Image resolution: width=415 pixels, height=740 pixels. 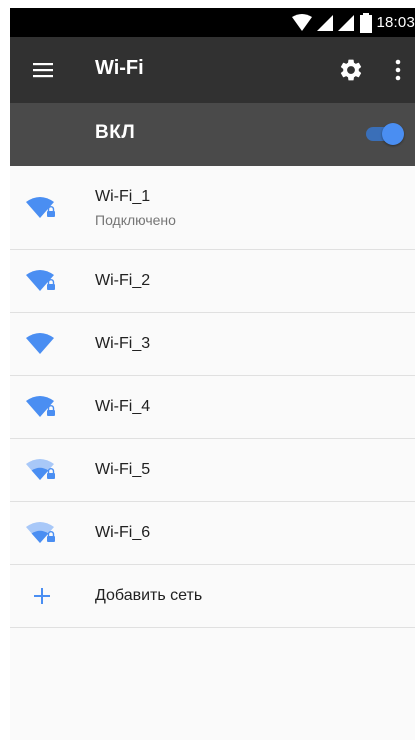 I want to click on network-item-wifi-4: Wi-Fi_4, so click(x=212, y=407).